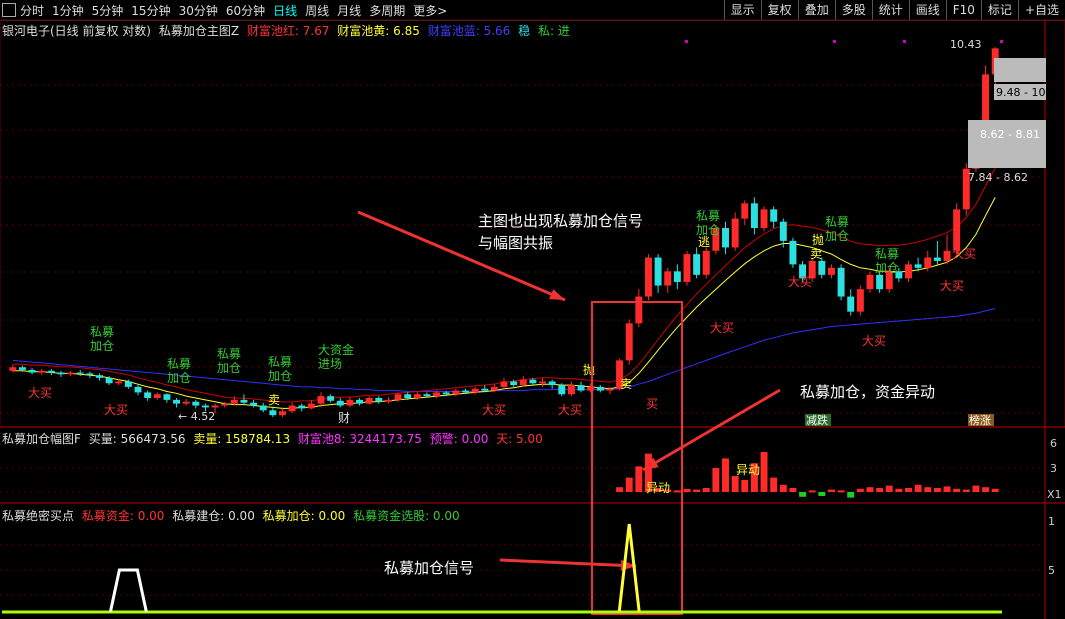 The height and width of the screenshot is (619, 1065). Describe the element at coordinates (1054, 494) in the screenshot. I see `axis-label: X1` at that location.